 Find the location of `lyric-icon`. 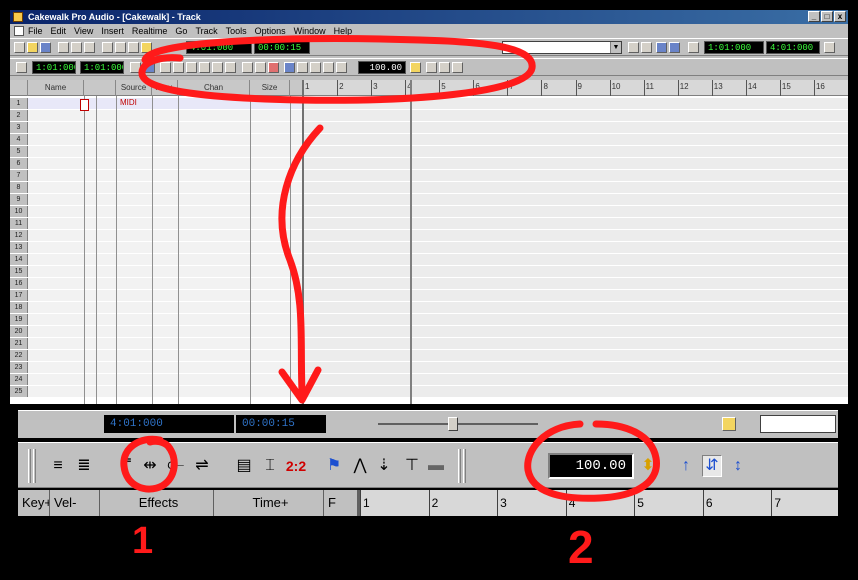

lyric-icon is located at coordinates (247, 67).